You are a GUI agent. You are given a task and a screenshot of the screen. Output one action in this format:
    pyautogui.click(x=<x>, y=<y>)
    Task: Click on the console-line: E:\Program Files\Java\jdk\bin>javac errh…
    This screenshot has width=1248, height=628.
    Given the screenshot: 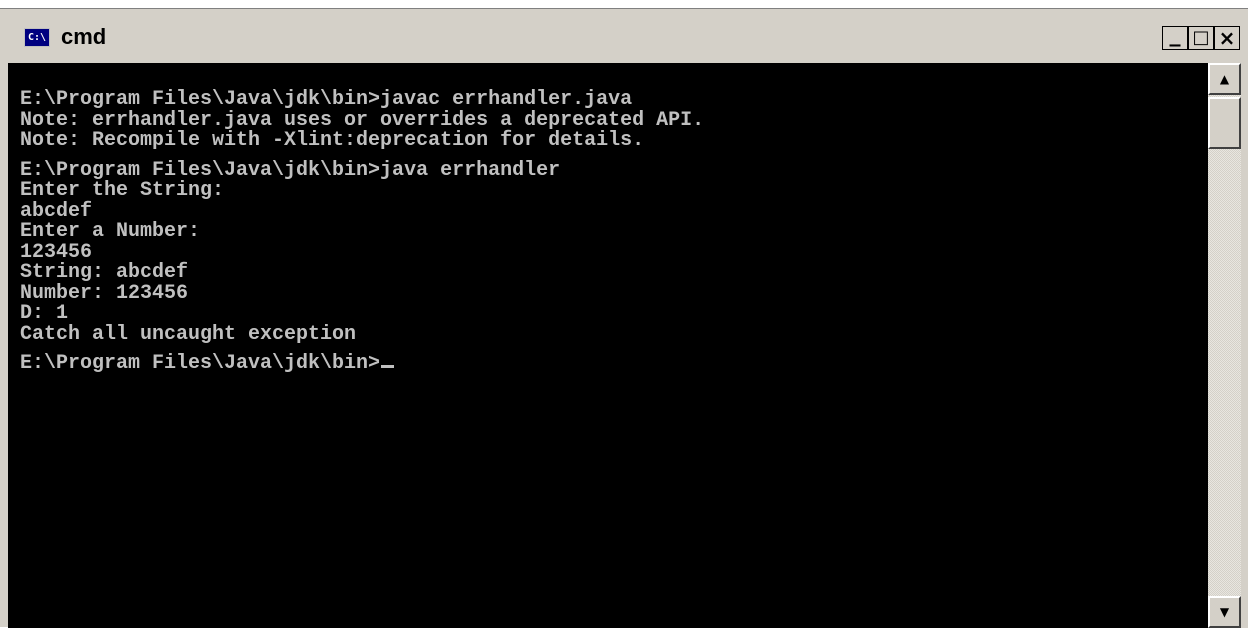 What is the action you would take?
    pyautogui.click(x=326, y=99)
    